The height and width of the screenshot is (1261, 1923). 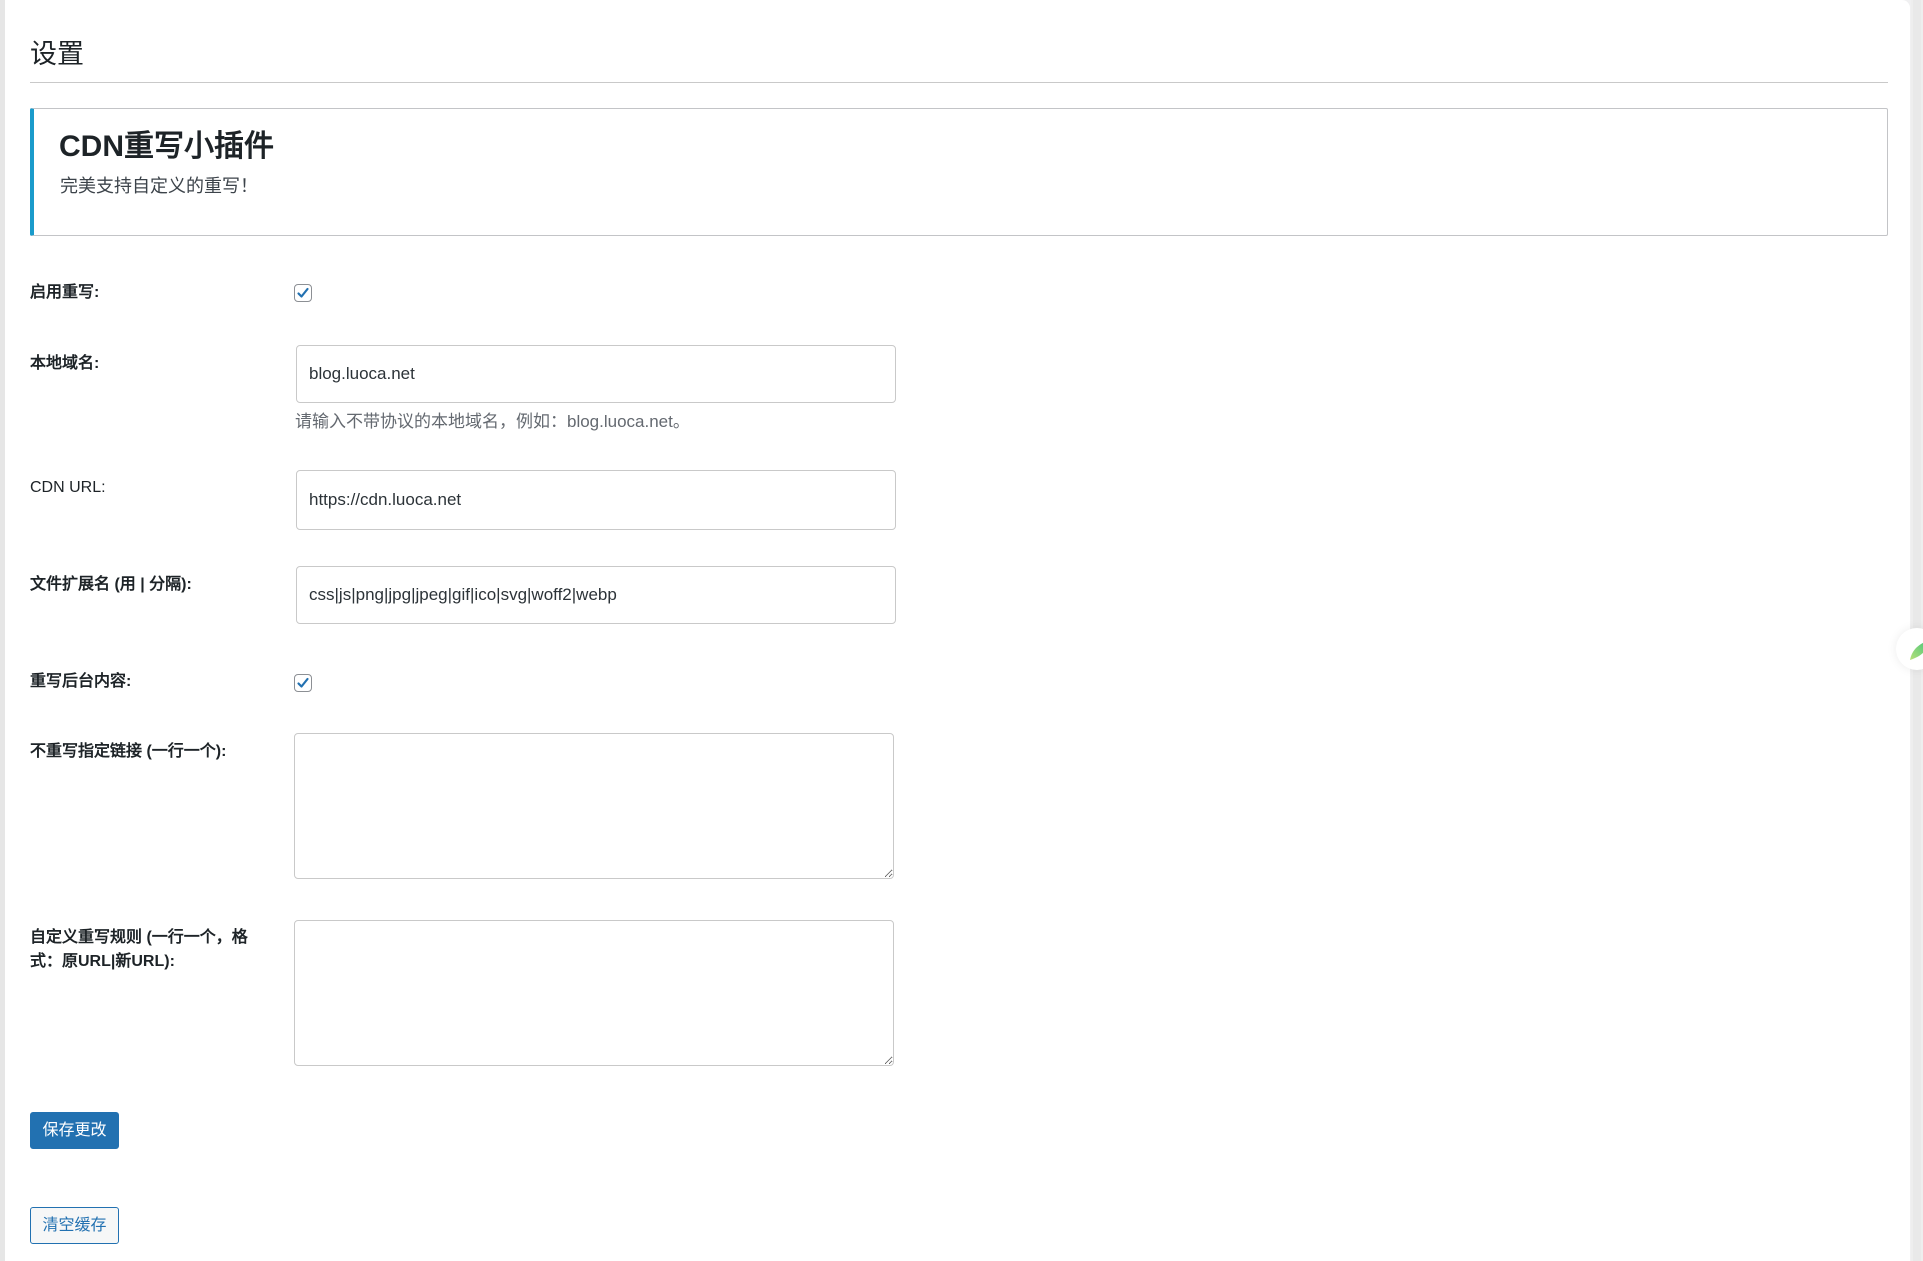 What do you see at coordinates (492, 421) in the screenshot?
I see `local-domain-help: 请输入不带协议的本地域名，例如：blog.luoca.net。` at bounding box center [492, 421].